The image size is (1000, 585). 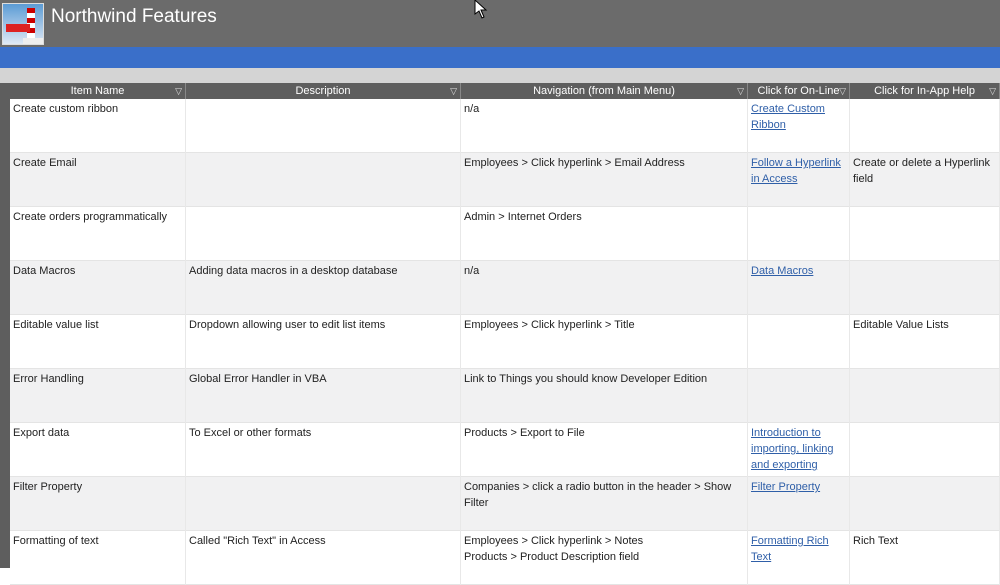 What do you see at coordinates (98, 126) in the screenshot?
I see `cell-item: Create custom ribbon` at bounding box center [98, 126].